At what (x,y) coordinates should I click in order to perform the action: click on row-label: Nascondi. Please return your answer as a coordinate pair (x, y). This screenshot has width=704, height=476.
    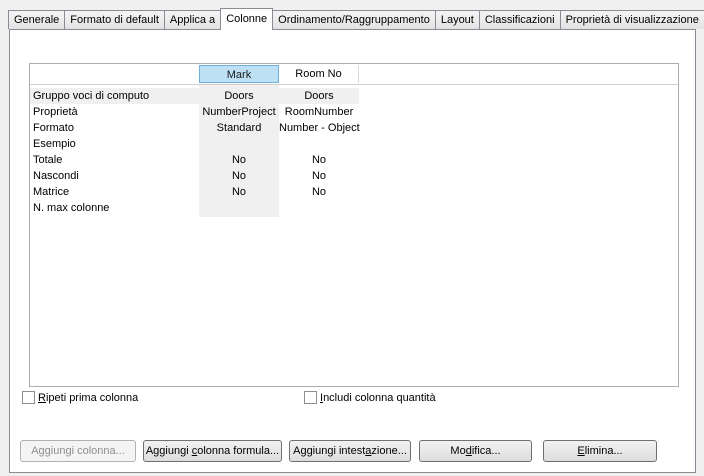
    Looking at the image, I should click on (56, 176).